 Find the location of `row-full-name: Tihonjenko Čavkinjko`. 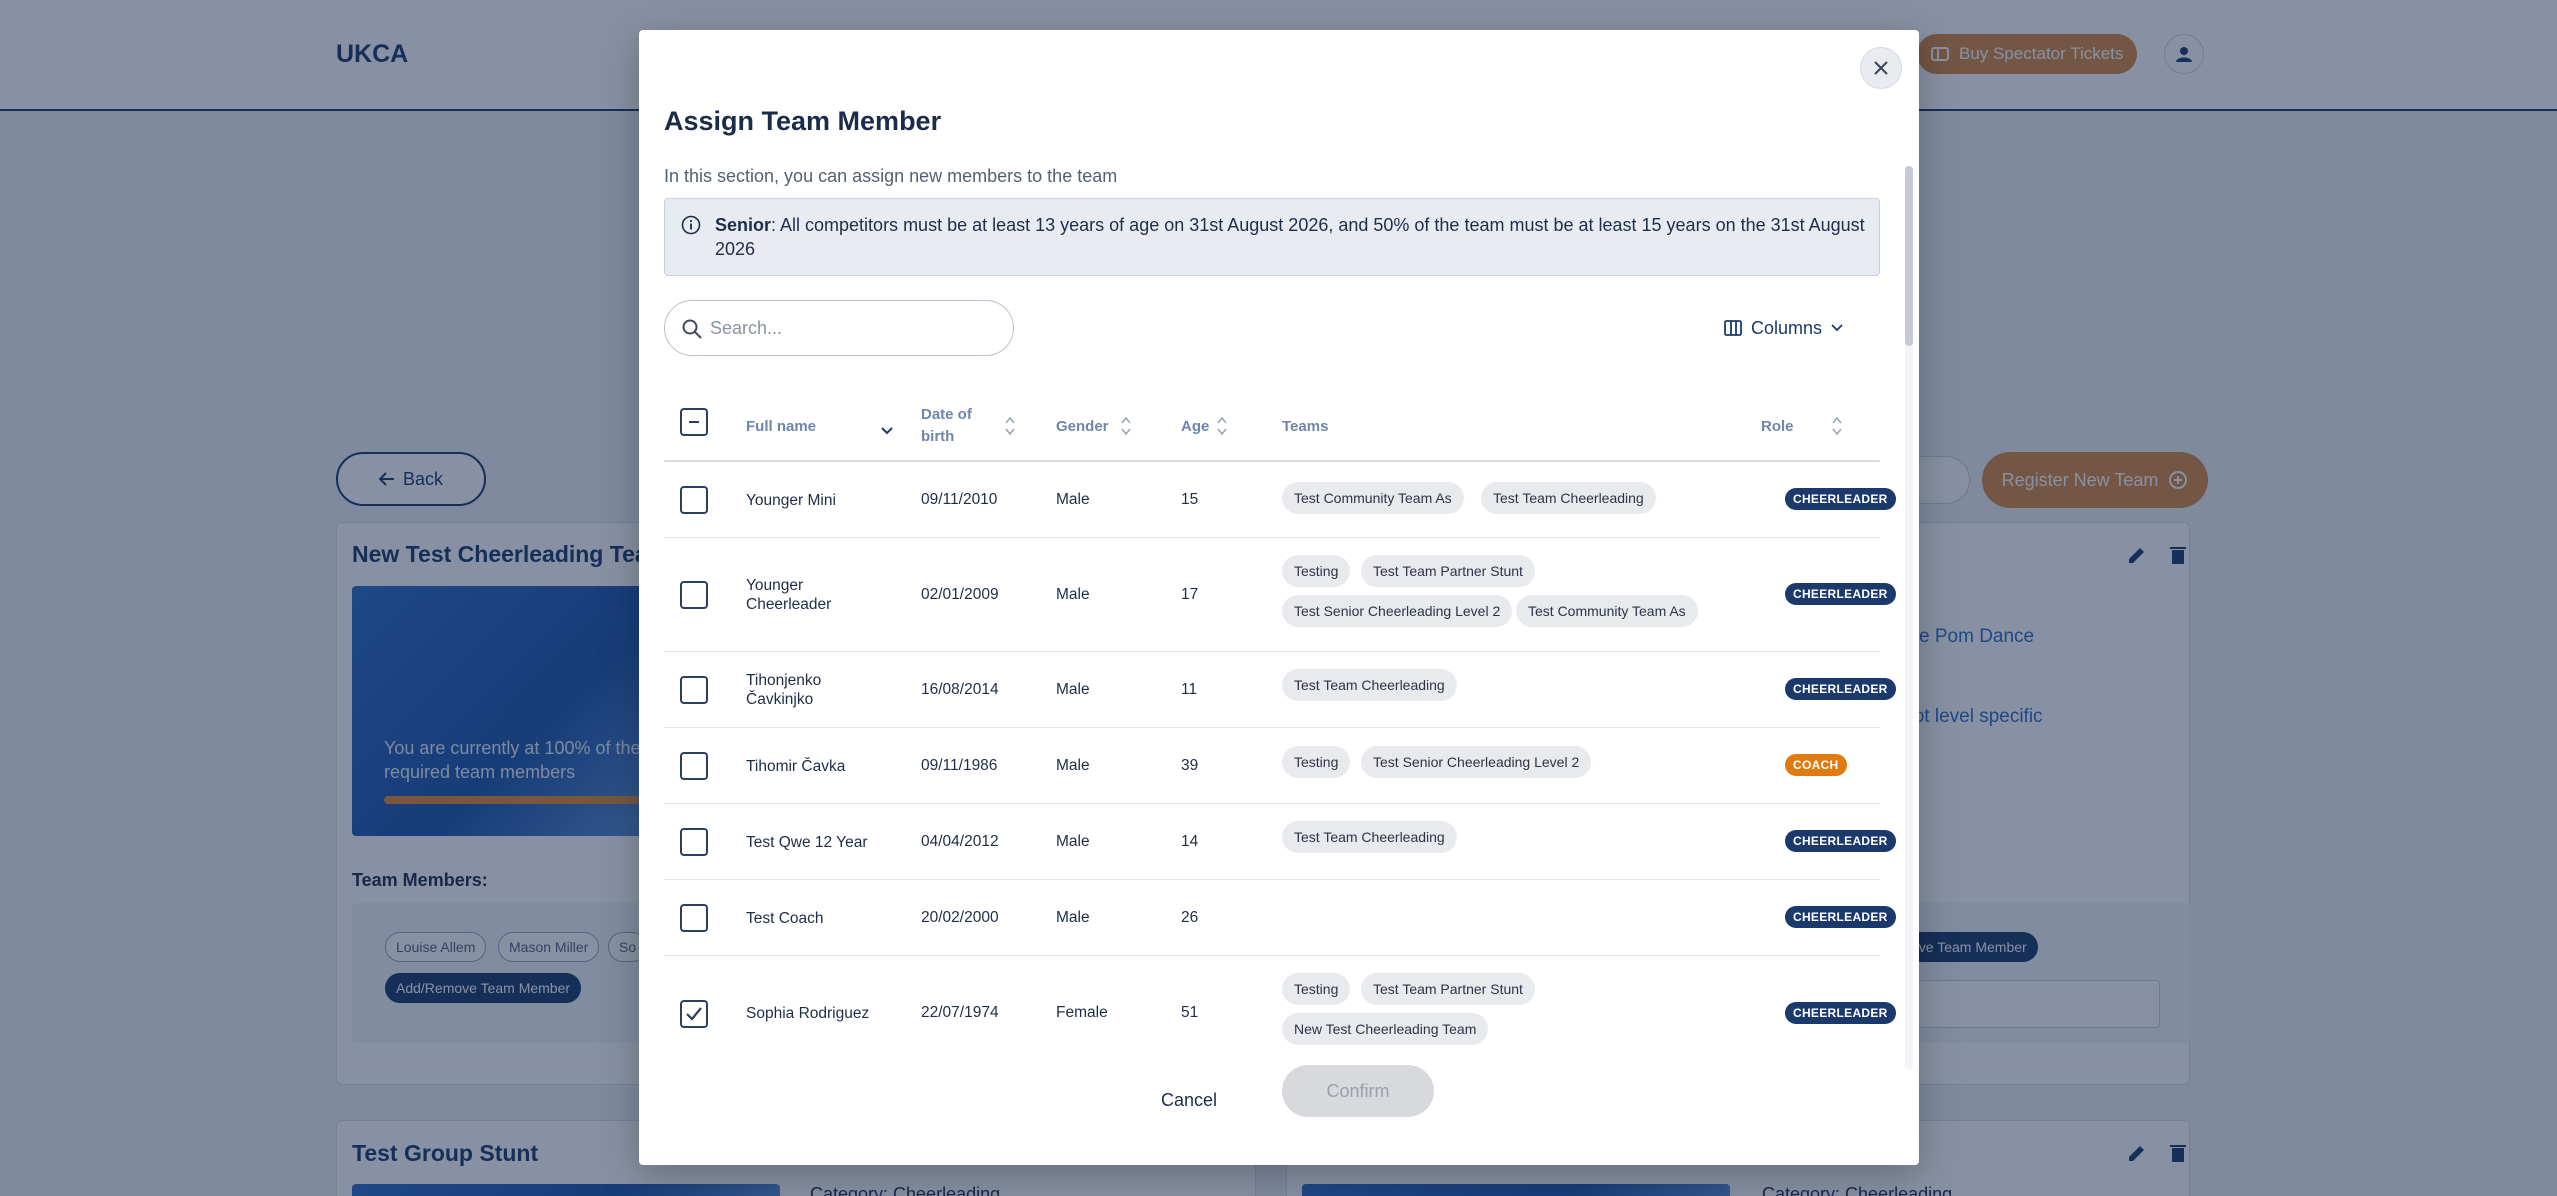

row-full-name: Tihonjenko Čavkinjko is located at coordinates (784, 690).